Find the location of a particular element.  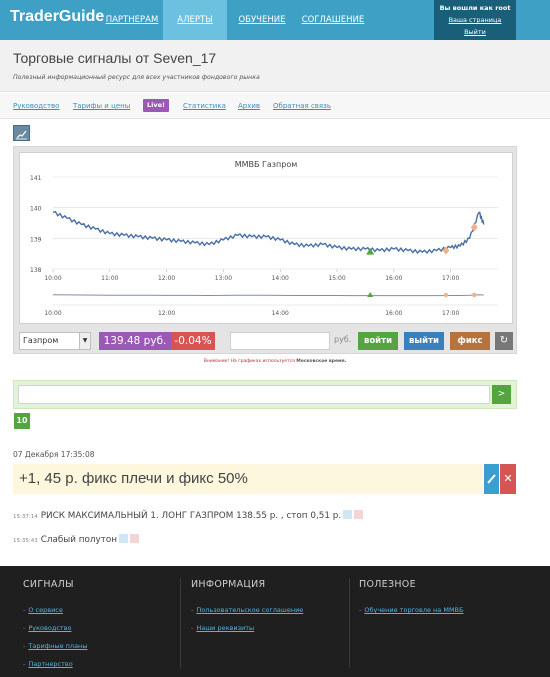

nav-agreement: СОГЛАШЕНИЕ is located at coordinates (333, 20).